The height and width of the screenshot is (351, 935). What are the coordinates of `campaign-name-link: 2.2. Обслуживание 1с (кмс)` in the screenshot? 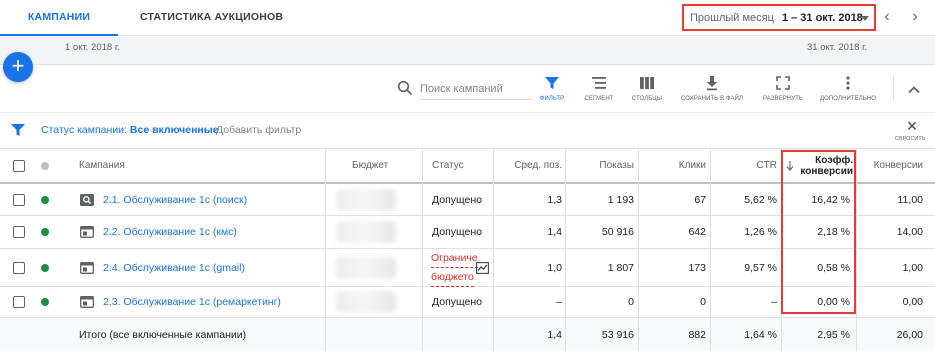 It's located at (170, 232).